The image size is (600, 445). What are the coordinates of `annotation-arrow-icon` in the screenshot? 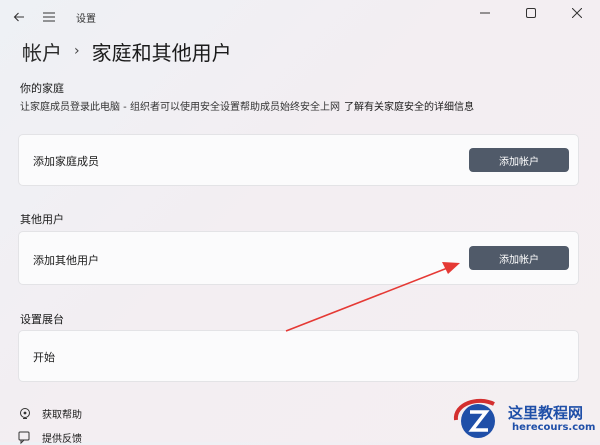 It's located at (372, 297).